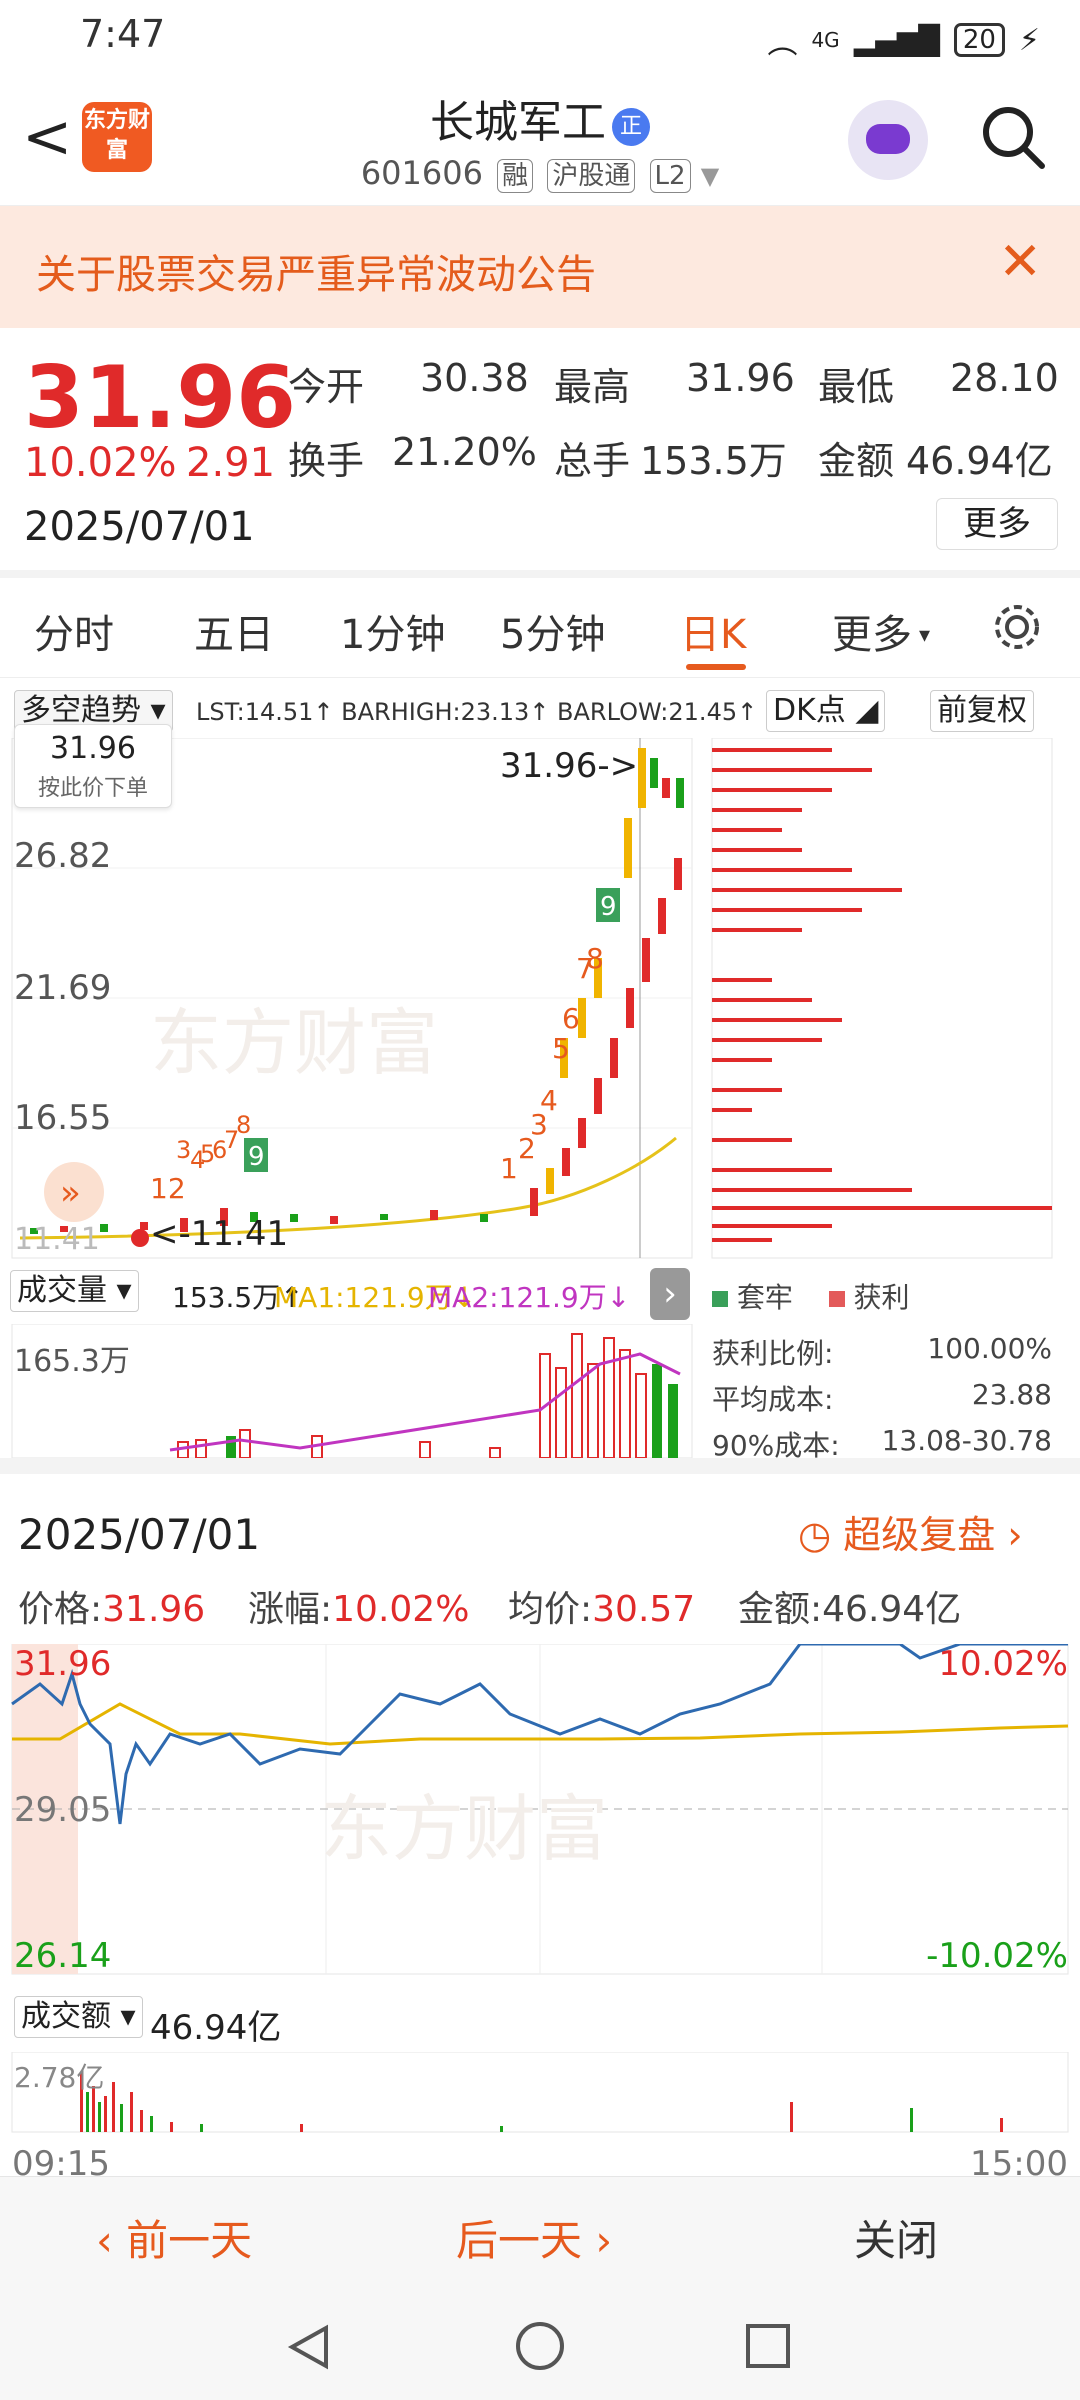  I want to click on amount-value: 46.94亿, so click(979, 461).